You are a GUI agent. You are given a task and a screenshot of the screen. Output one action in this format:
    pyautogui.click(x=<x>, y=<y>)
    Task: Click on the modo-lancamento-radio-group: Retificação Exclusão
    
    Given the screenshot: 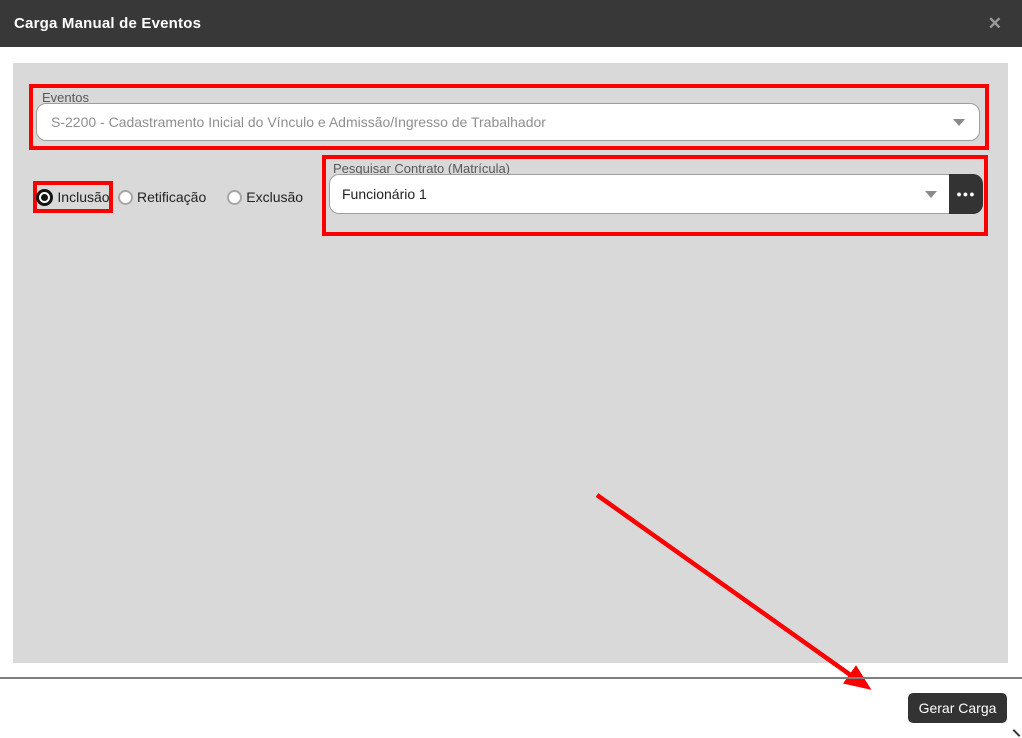 What is the action you would take?
    pyautogui.click(x=210, y=197)
    